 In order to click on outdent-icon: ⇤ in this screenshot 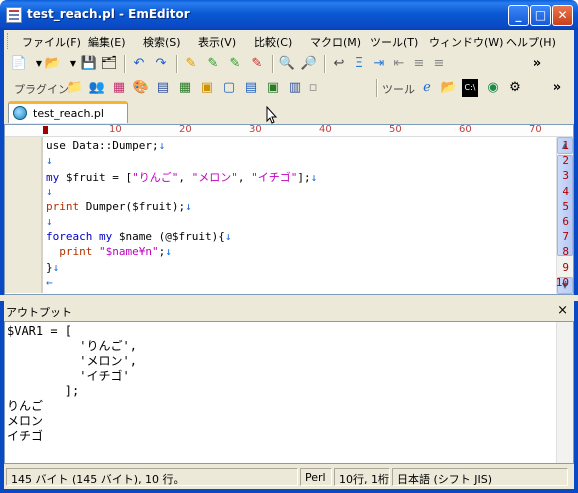, I will do `click(399, 64)`.